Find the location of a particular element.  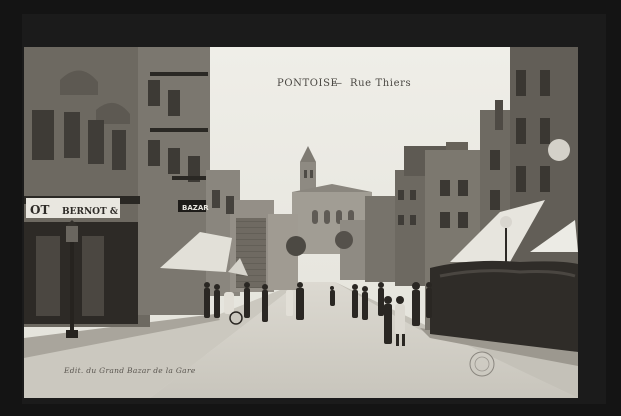

bazar-sign-text: BAZAR is located at coordinates (195, 208).